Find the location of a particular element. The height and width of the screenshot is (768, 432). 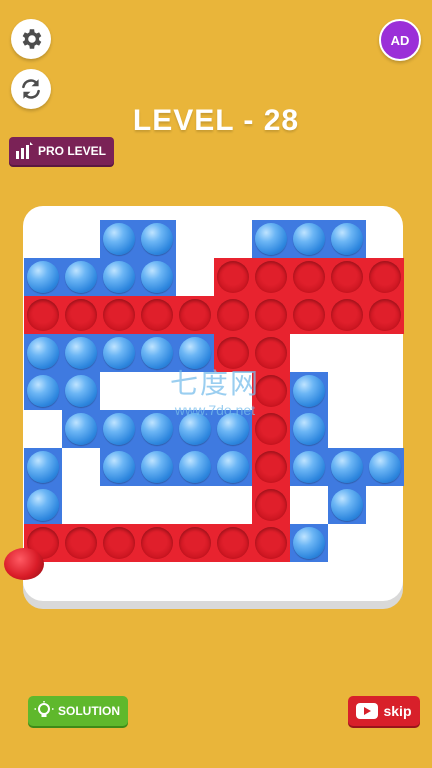

restart-button is located at coordinates (31, 89).